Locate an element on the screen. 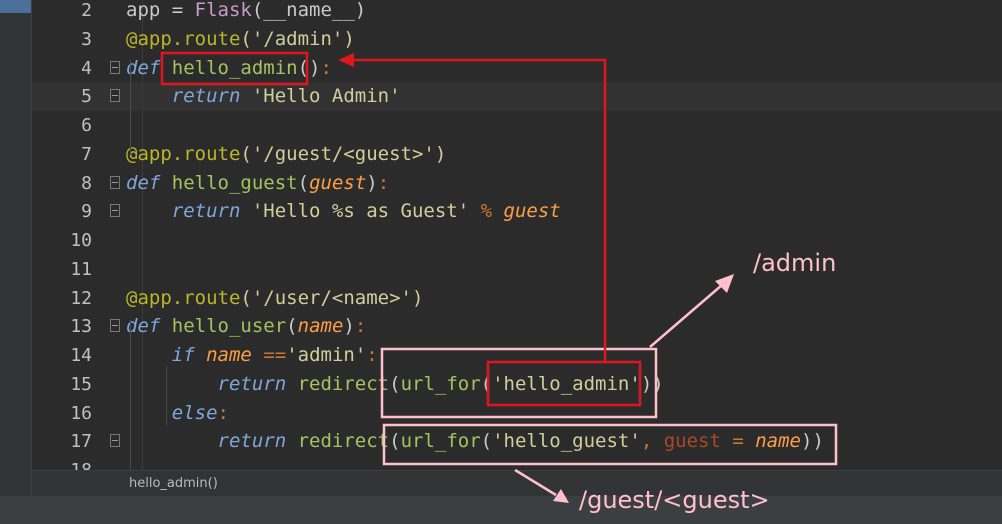 This screenshot has width=1002, height=524. line-number: 3 is located at coordinates (86, 39).